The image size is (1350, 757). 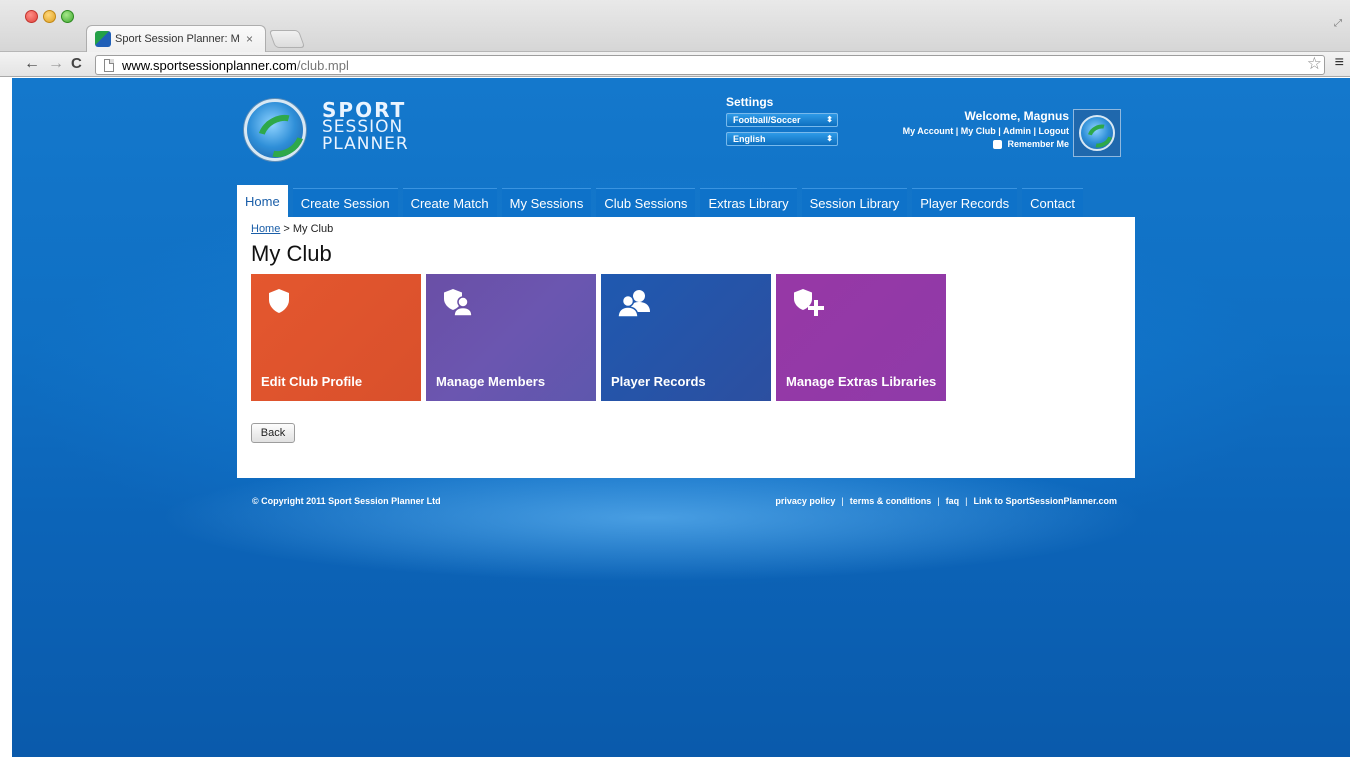 What do you see at coordinates (998, 144) in the screenshot?
I see `remember-me-checkbox` at bounding box center [998, 144].